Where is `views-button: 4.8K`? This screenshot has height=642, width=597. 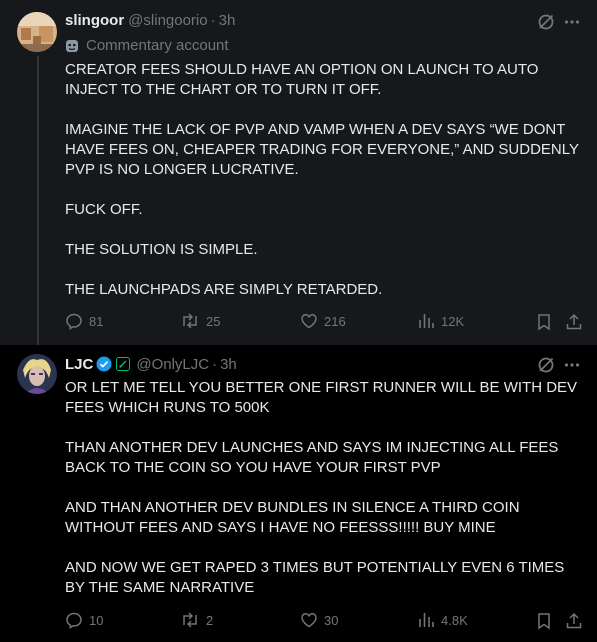 views-button: 4.8K is located at coordinates (442, 620).